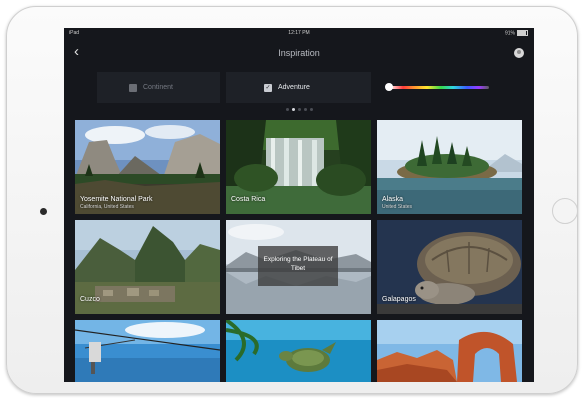 Image resolution: width=583 pixels, height=398 pixels. I want to click on filter-adventure: ✓ Adventure, so click(298, 87).